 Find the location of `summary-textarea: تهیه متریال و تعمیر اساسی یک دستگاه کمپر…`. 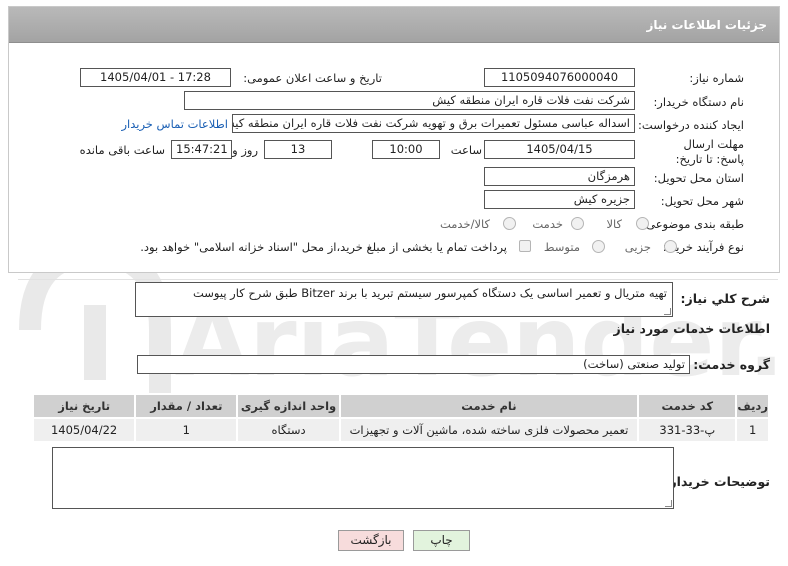

summary-textarea: تهیه متریال و تعمیر اساسی یک دستگاه کمپر… is located at coordinates (404, 299).